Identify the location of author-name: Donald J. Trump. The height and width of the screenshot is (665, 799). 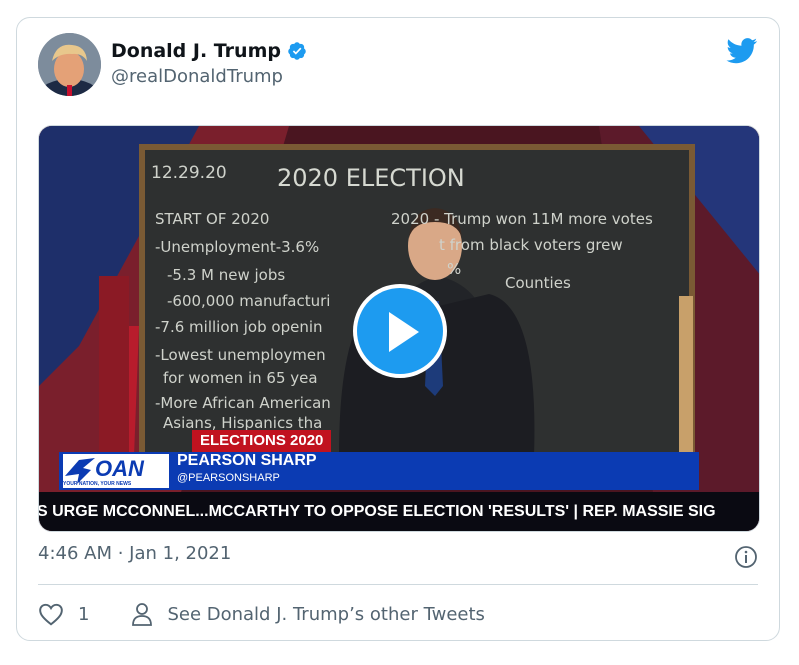
(196, 51).